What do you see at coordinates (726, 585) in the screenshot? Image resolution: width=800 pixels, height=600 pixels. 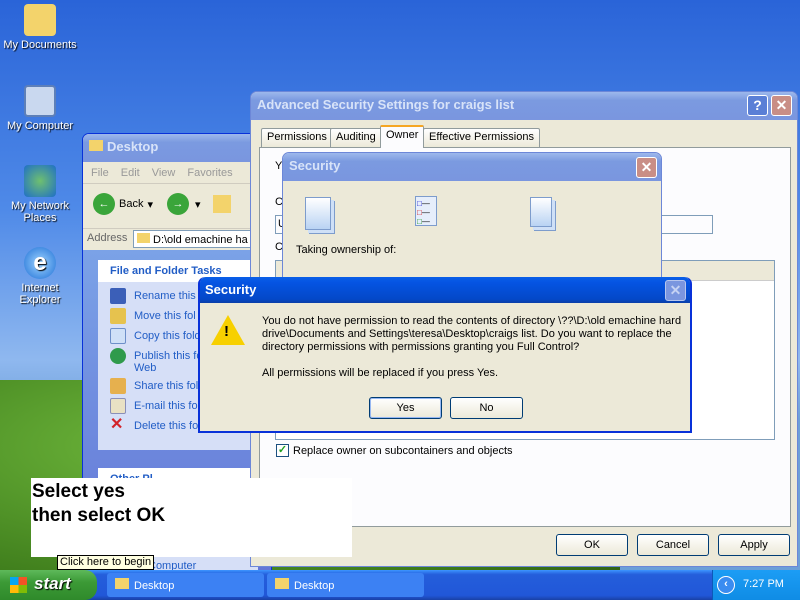 I see `show-hidden-icons-chevron-icon: ‹` at bounding box center [726, 585].